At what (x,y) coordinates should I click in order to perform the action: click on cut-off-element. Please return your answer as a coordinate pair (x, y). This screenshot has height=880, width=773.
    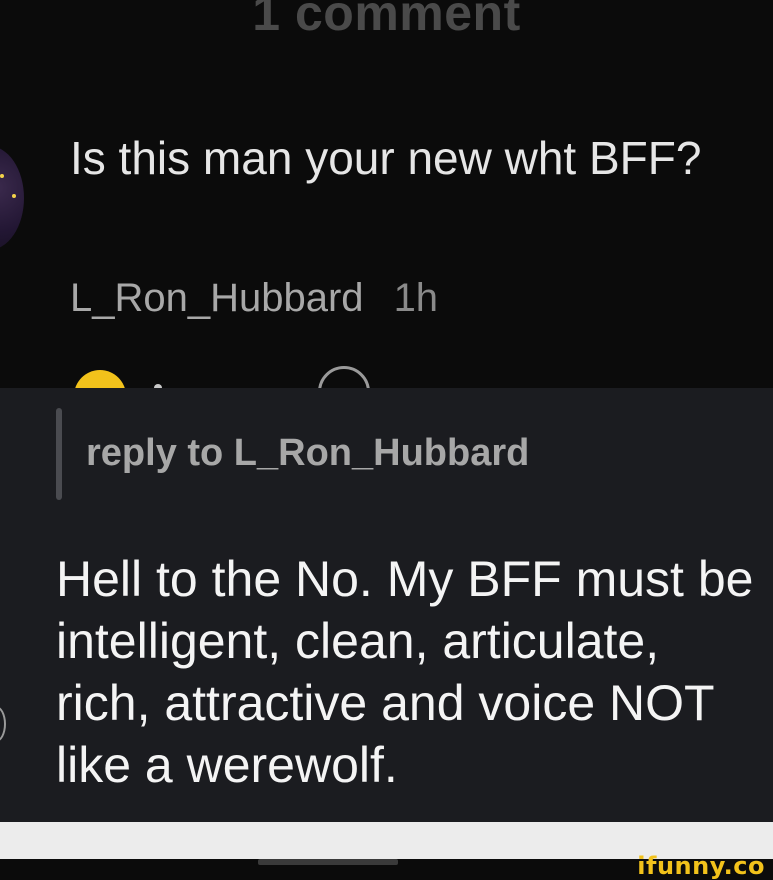
    Looking at the image, I should click on (328, 862).